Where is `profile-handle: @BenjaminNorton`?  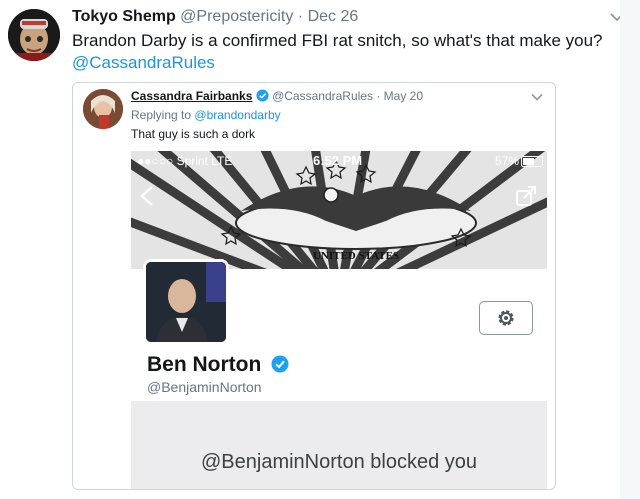
profile-handle: @BenjaminNorton is located at coordinates (204, 387).